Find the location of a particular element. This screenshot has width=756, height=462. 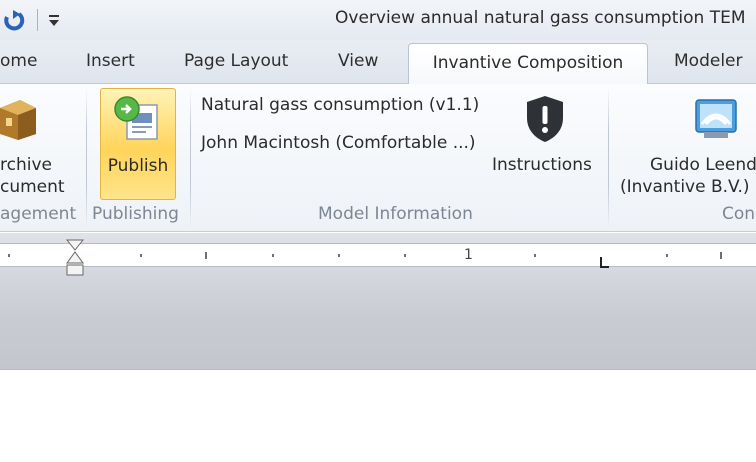

publish-label: Publish is located at coordinates (138, 166).